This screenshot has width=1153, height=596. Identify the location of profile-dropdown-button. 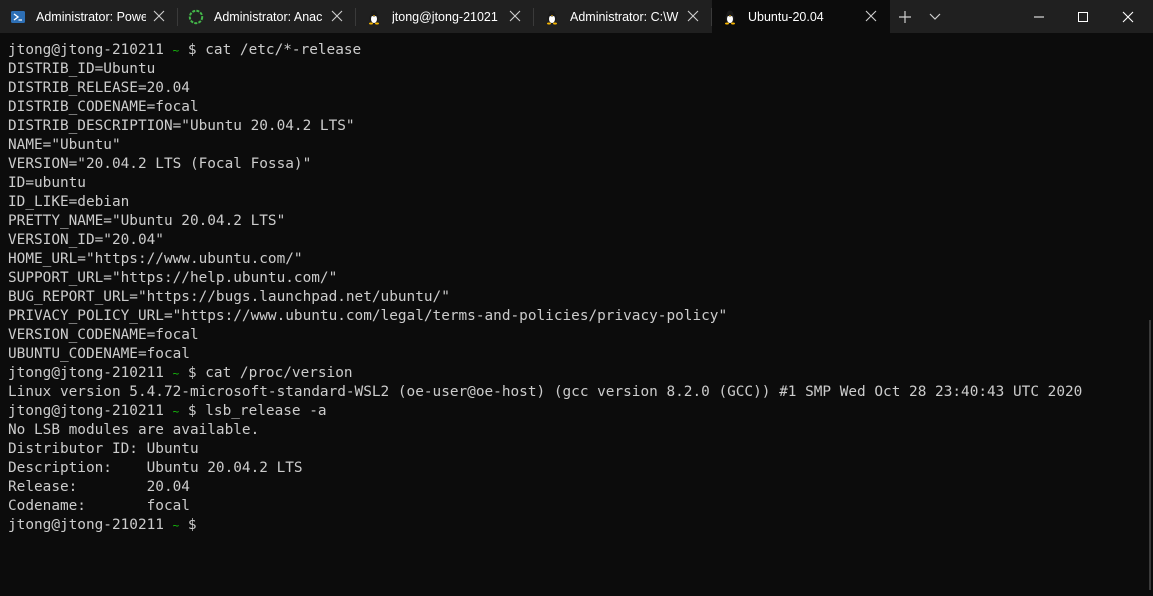
(935, 16).